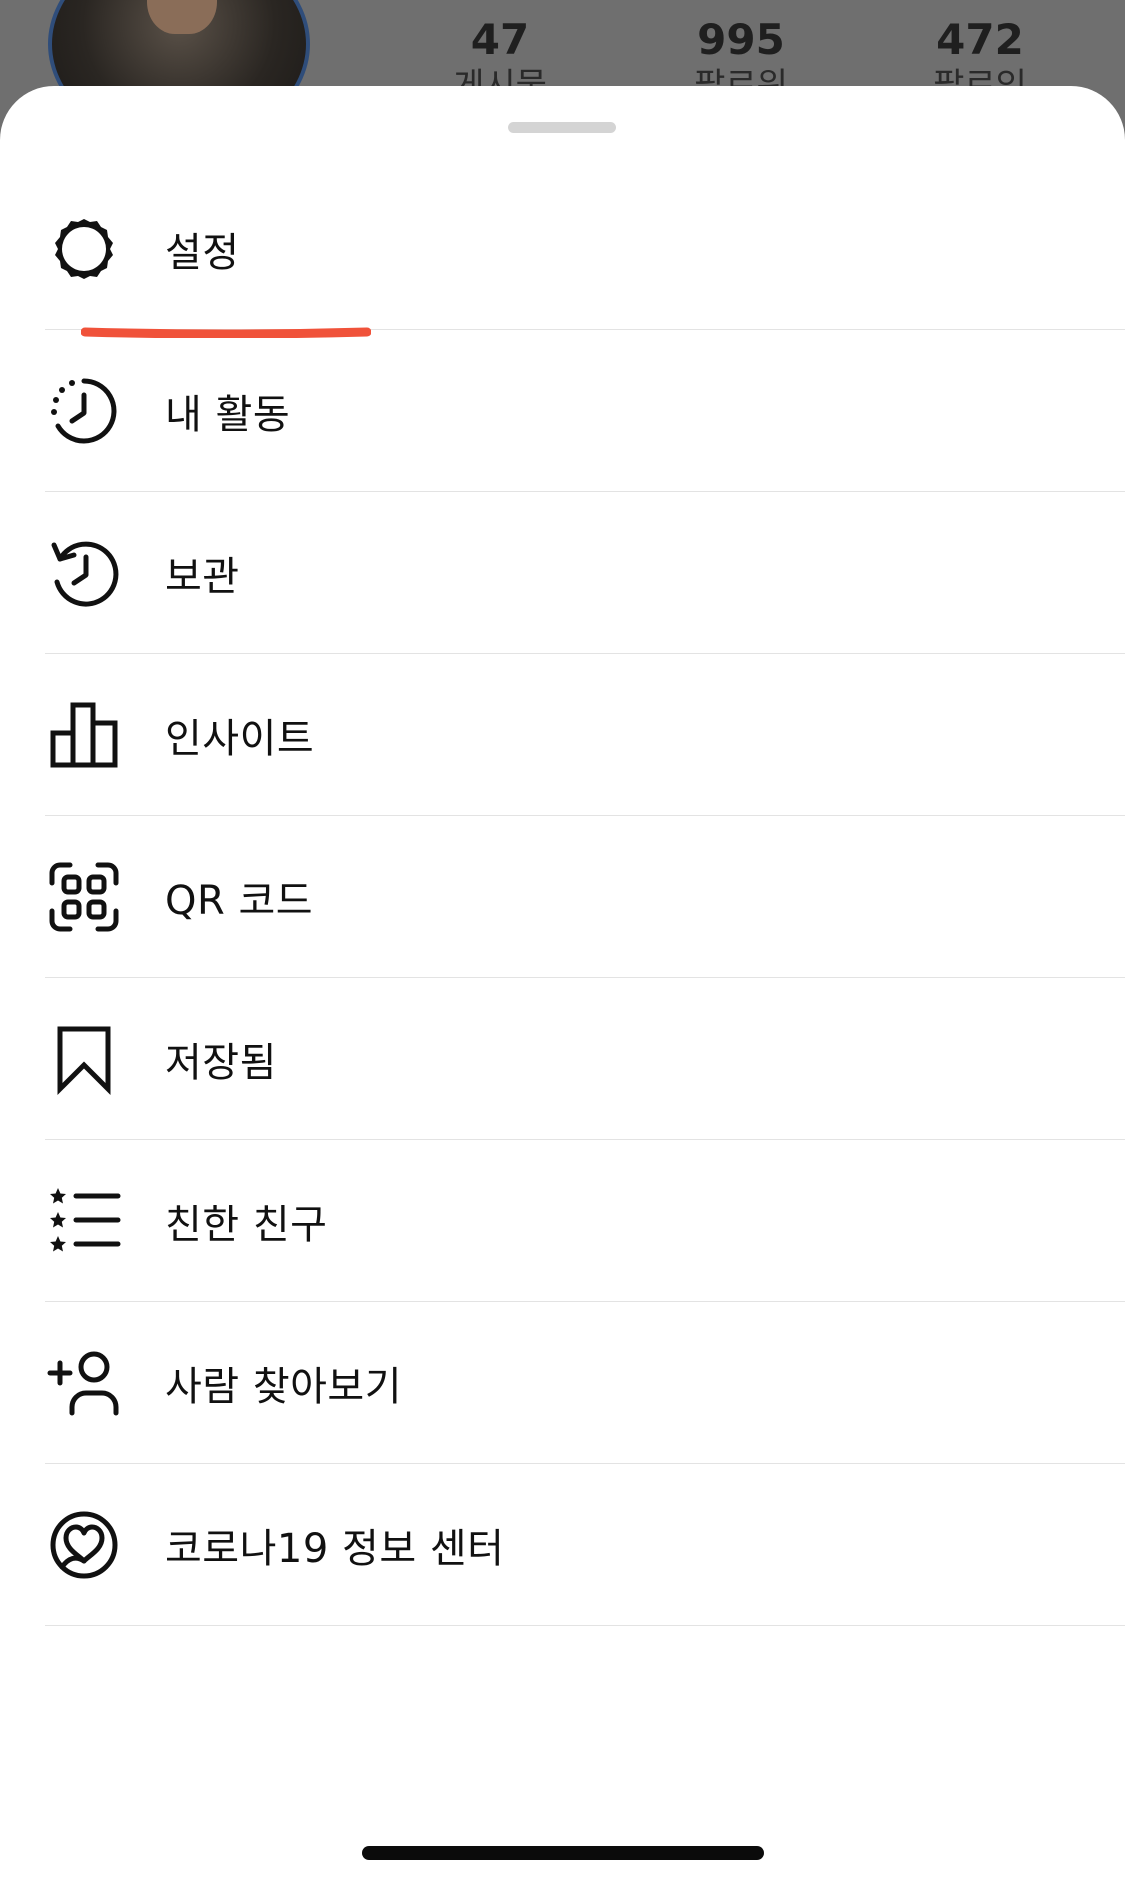  What do you see at coordinates (221, 1062) in the screenshot?
I see `menu-item-label: 저장됨` at bounding box center [221, 1062].